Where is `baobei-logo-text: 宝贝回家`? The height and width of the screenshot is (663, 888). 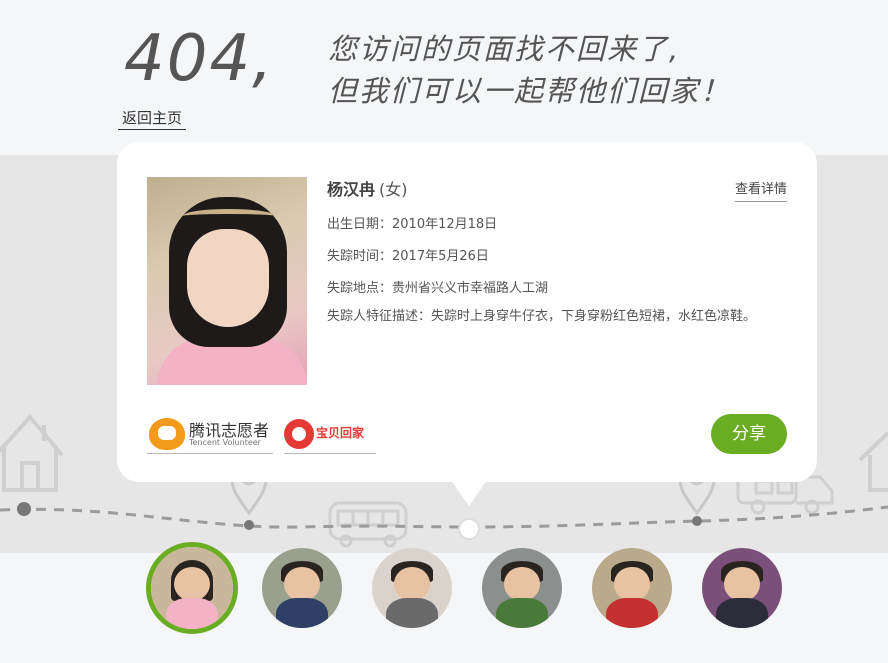 baobei-logo-text: 宝贝回家 is located at coordinates (340, 433).